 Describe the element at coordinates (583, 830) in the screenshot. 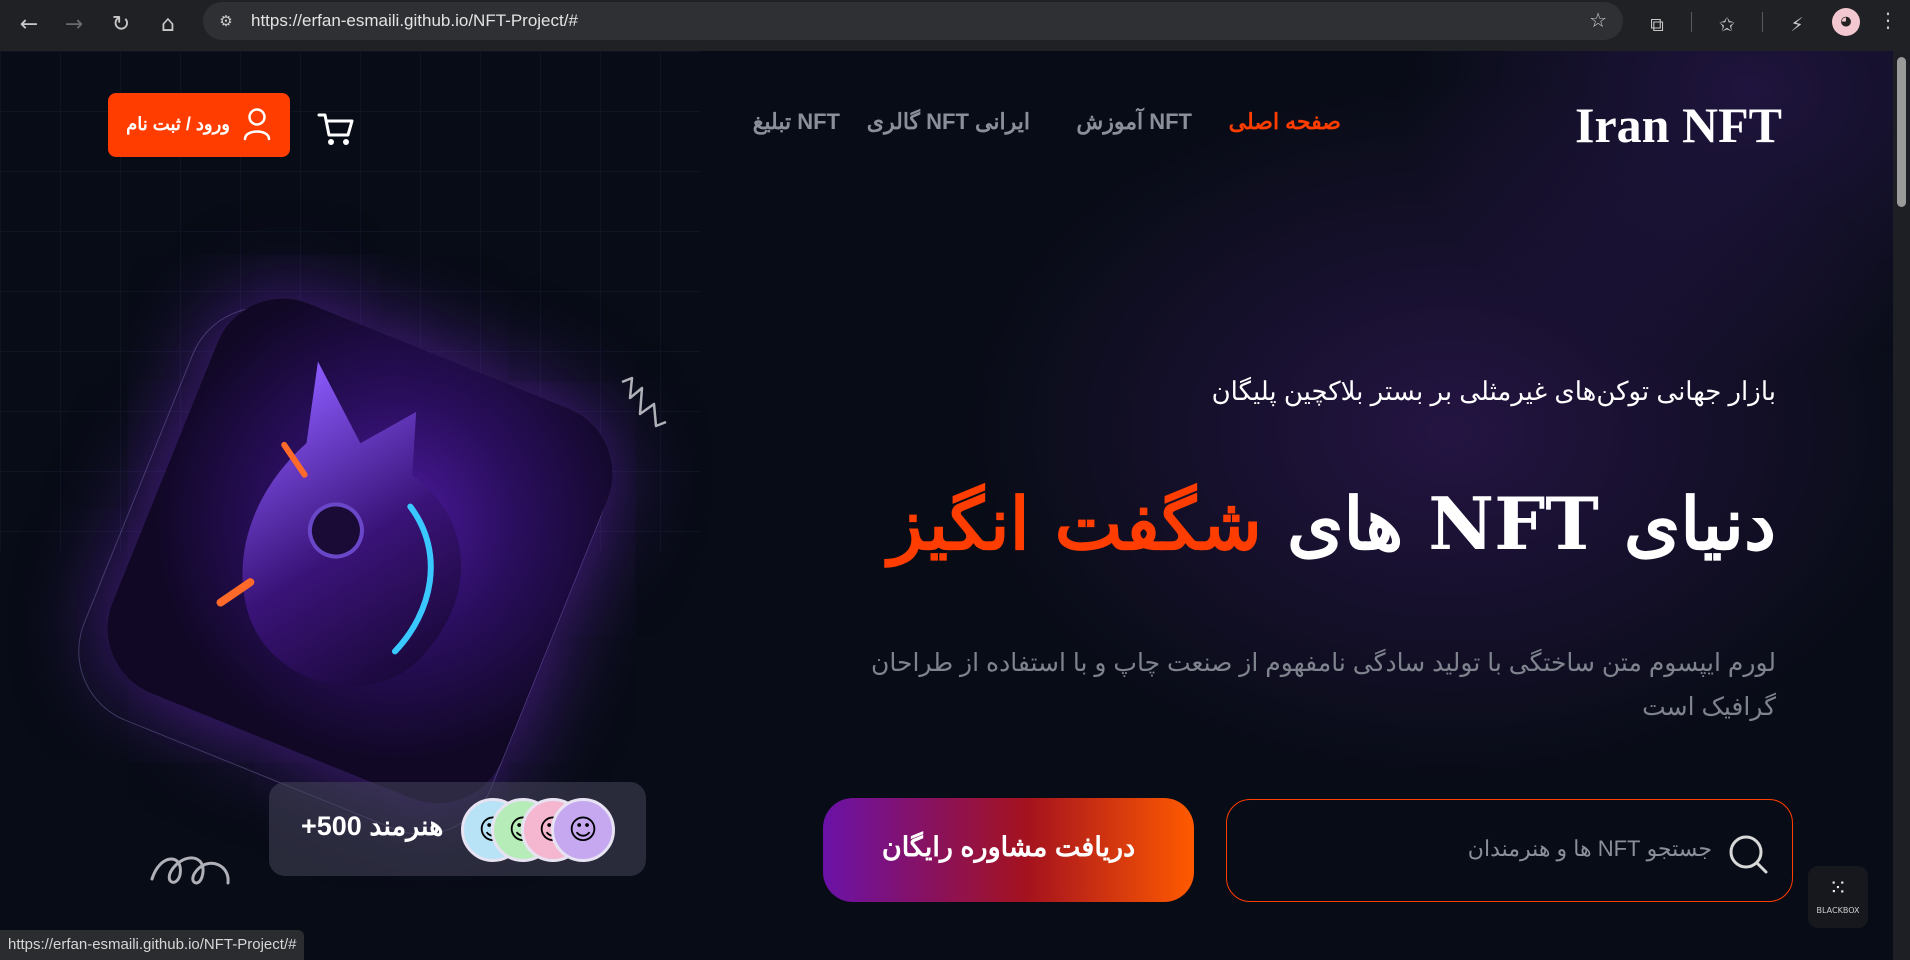

I see `artist-avatar: ☺` at that location.